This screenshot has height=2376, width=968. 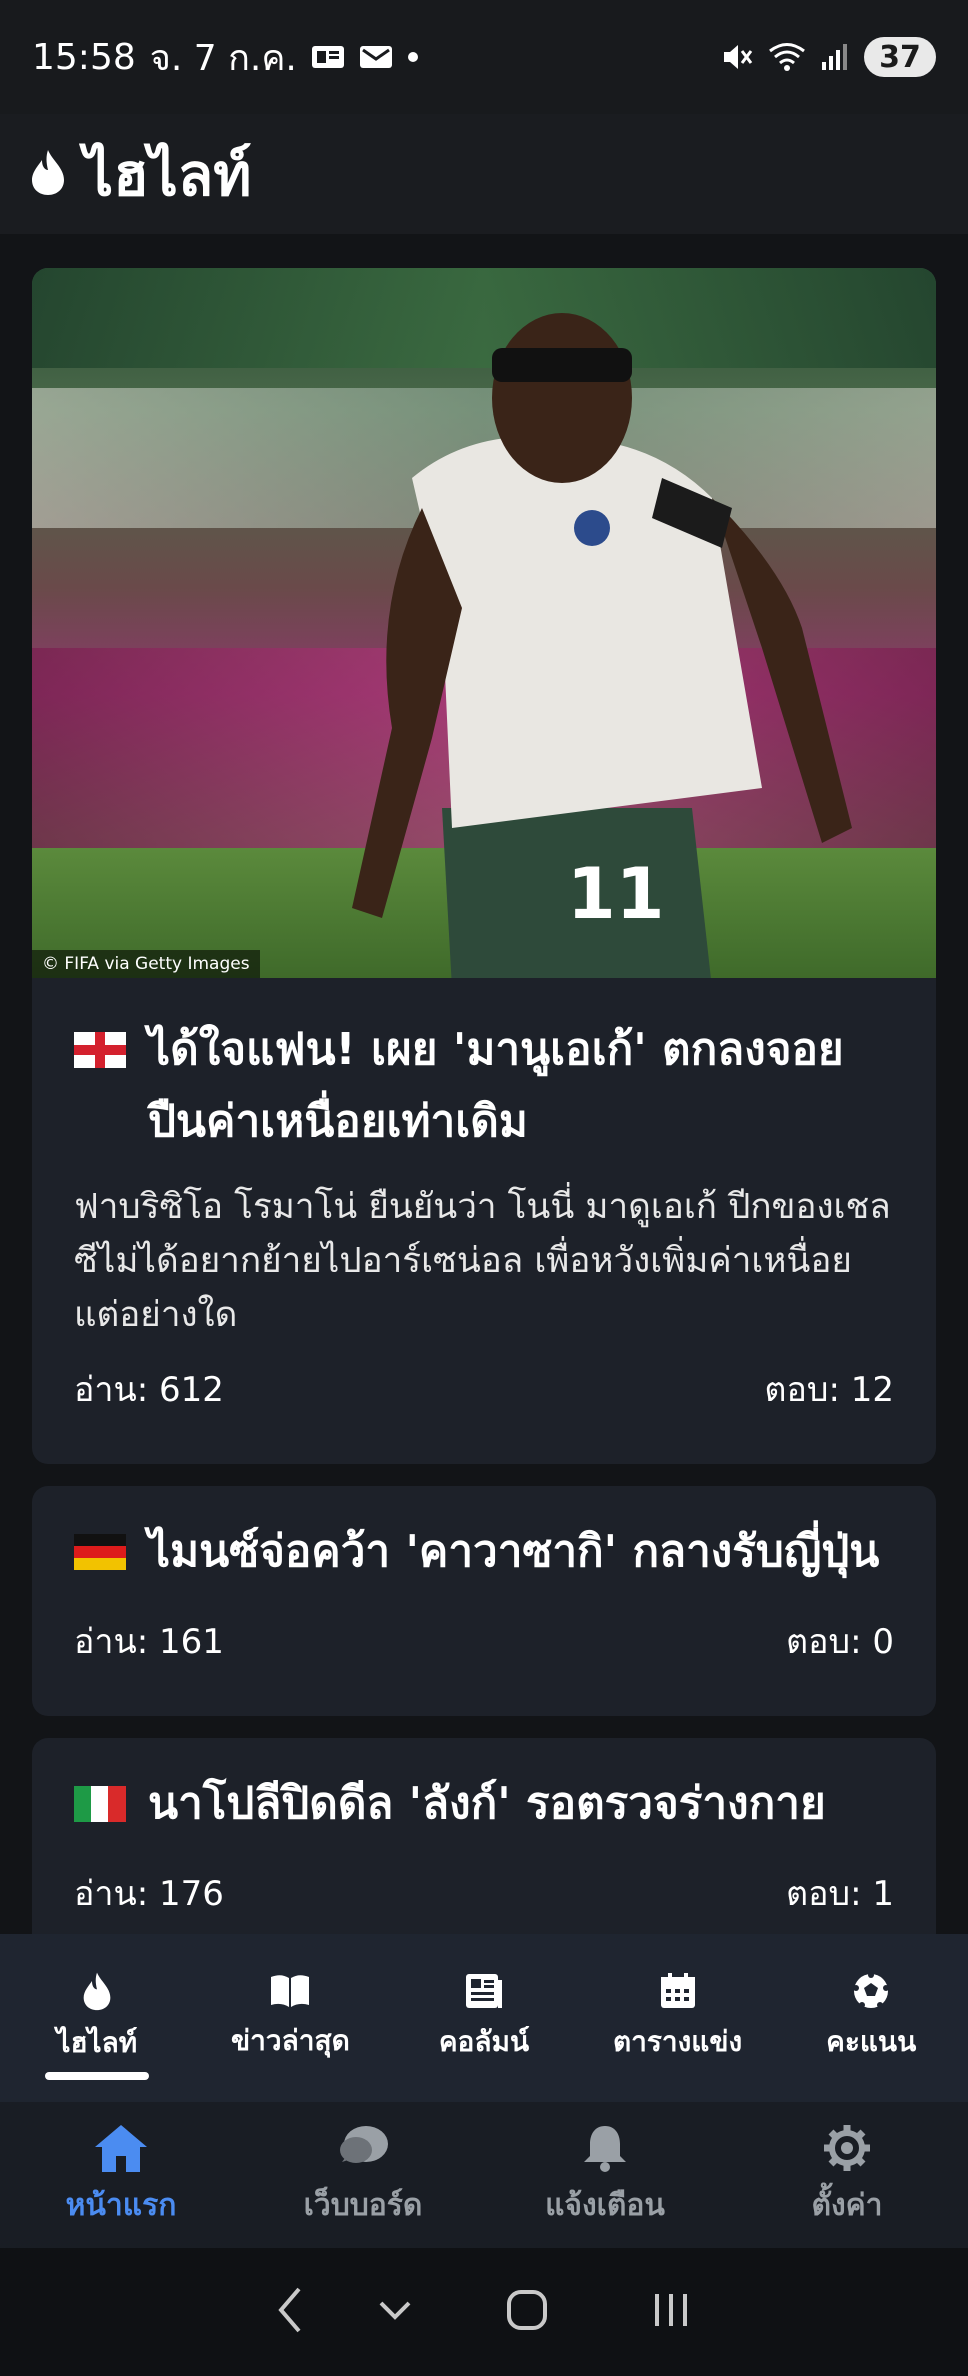 What do you see at coordinates (847, 2147) in the screenshot?
I see `gear-icon` at bounding box center [847, 2147].